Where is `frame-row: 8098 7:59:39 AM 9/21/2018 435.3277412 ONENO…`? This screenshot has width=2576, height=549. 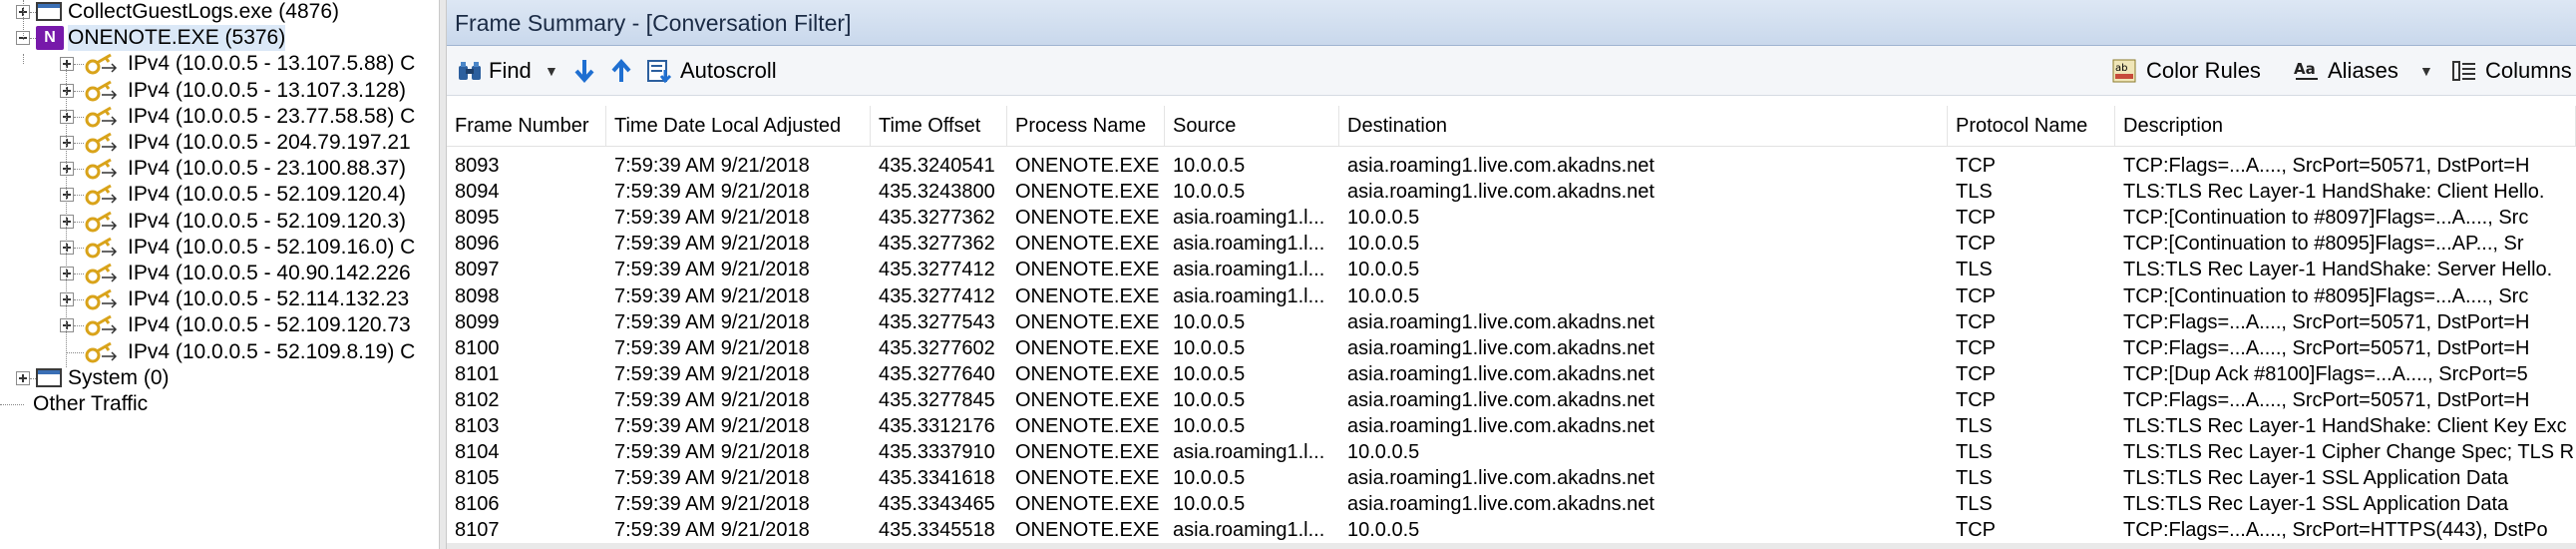 frame-row: 8098 7:59:39 AM 9/21/2018 435.3277412 ONENO… is located at coordinates (1511, 296).